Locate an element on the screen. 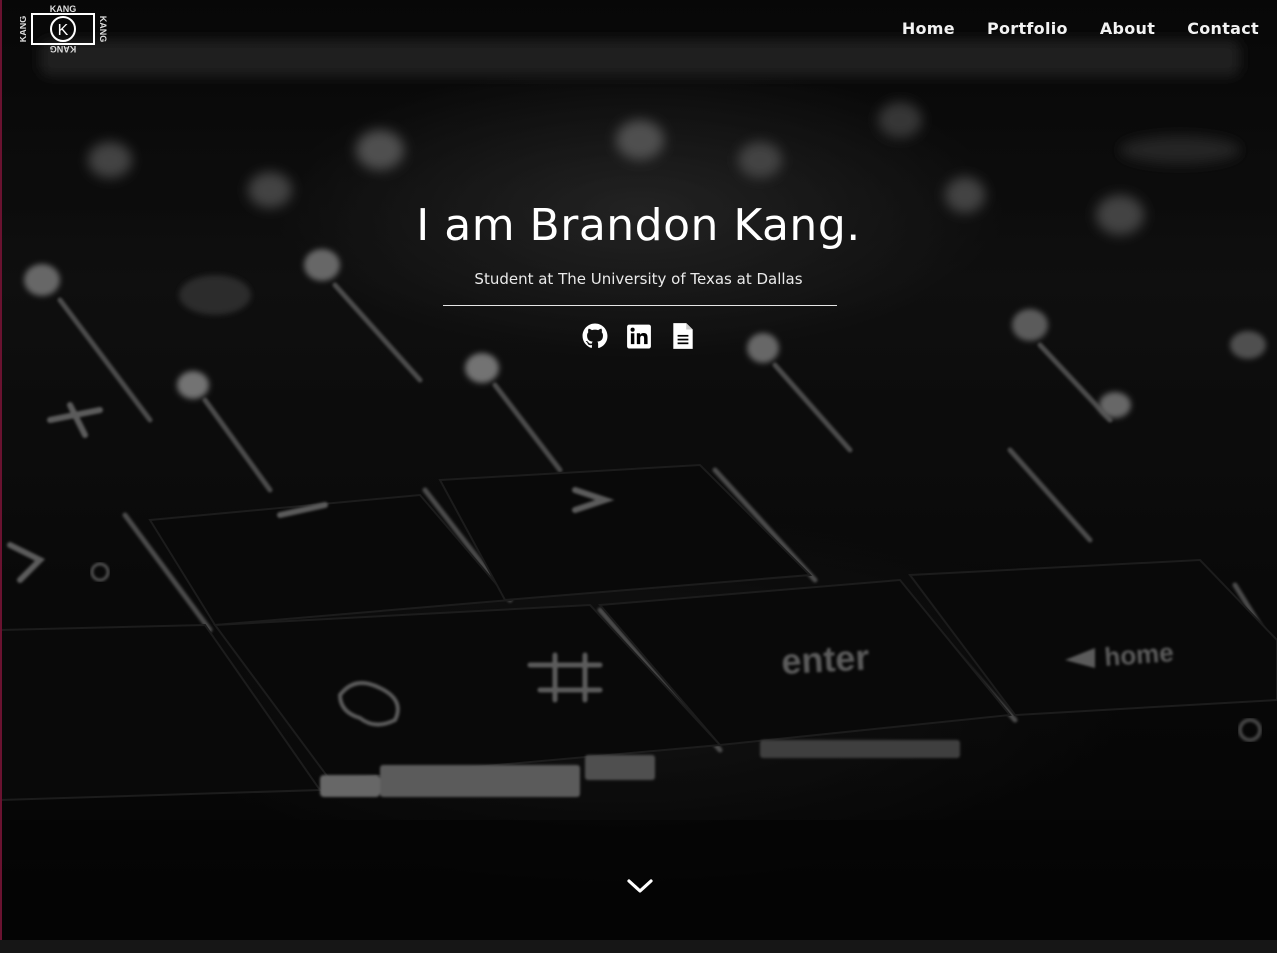  linkedin-link is located at coordinates (639, 336).